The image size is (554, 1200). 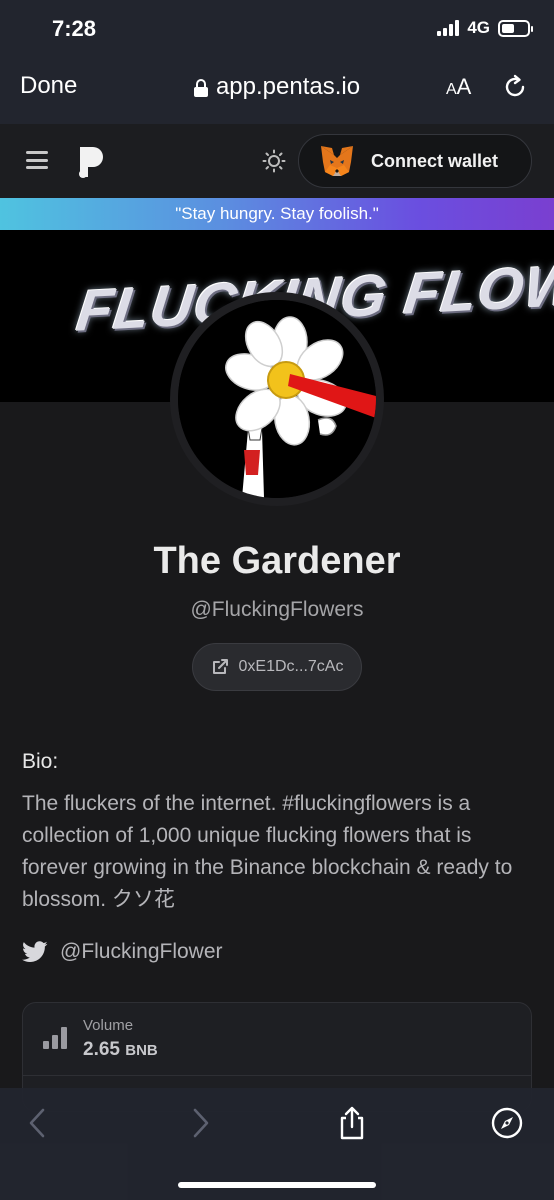 What do you see at coordinates (220, 666) in the screenshot?
I see `external-link-icon` at bounding box center [220, 666].